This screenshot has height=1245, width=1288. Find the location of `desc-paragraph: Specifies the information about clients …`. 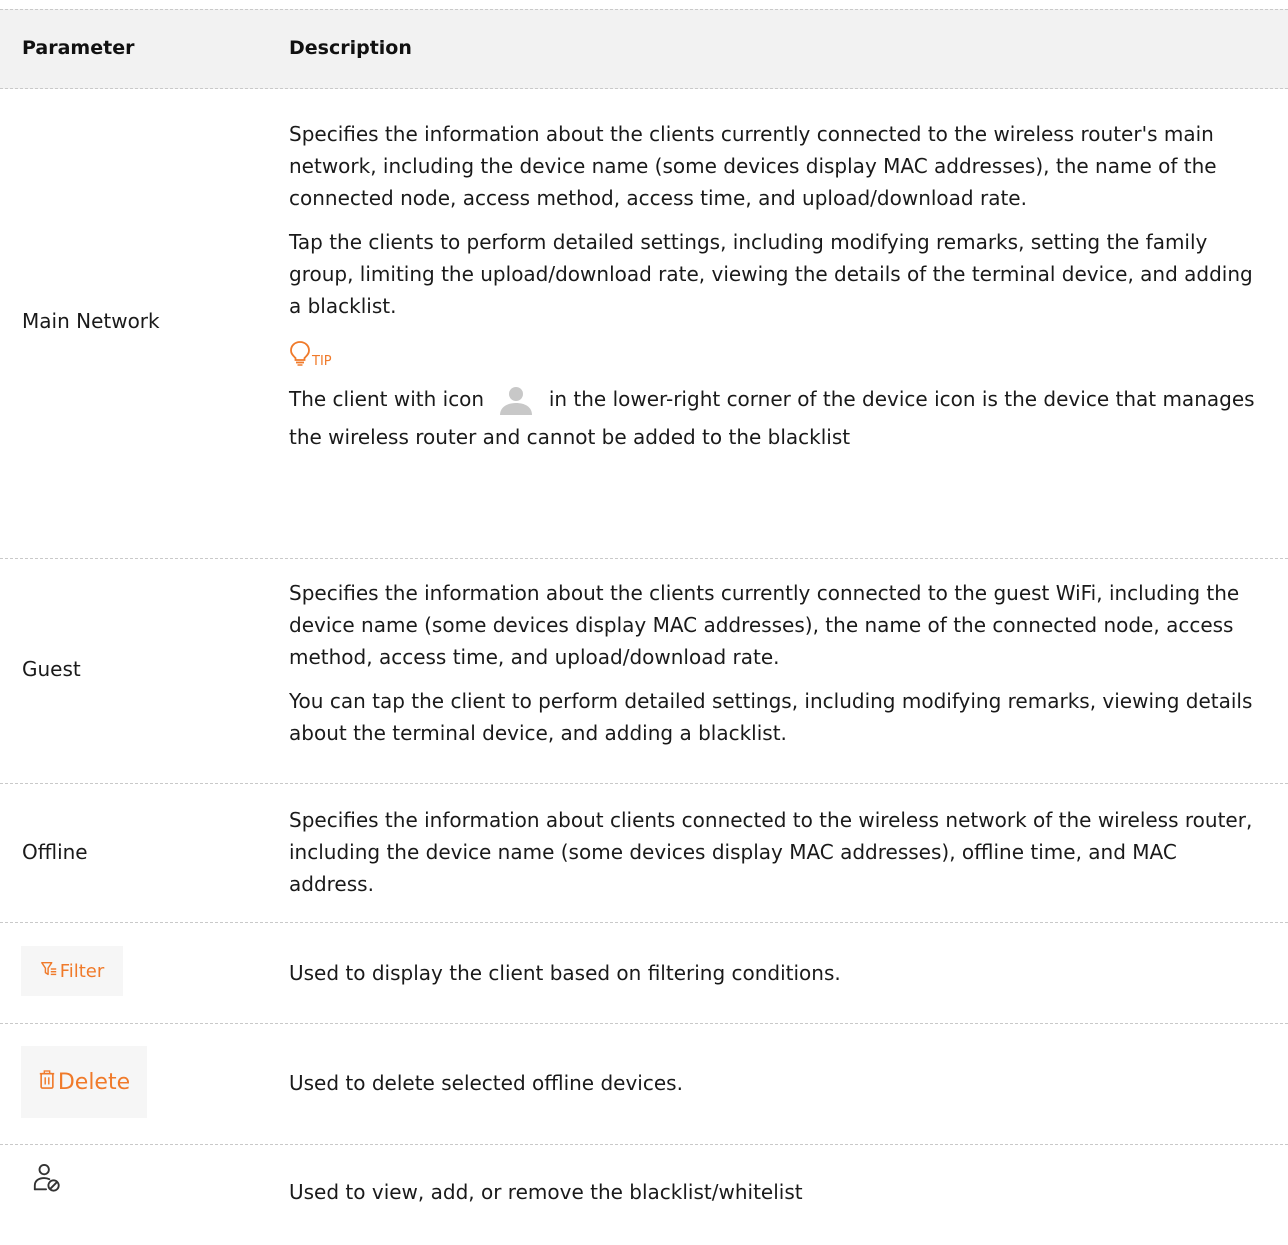

desc-paragraph: Specifies the information about clients … is located at coordinates (771, 852).